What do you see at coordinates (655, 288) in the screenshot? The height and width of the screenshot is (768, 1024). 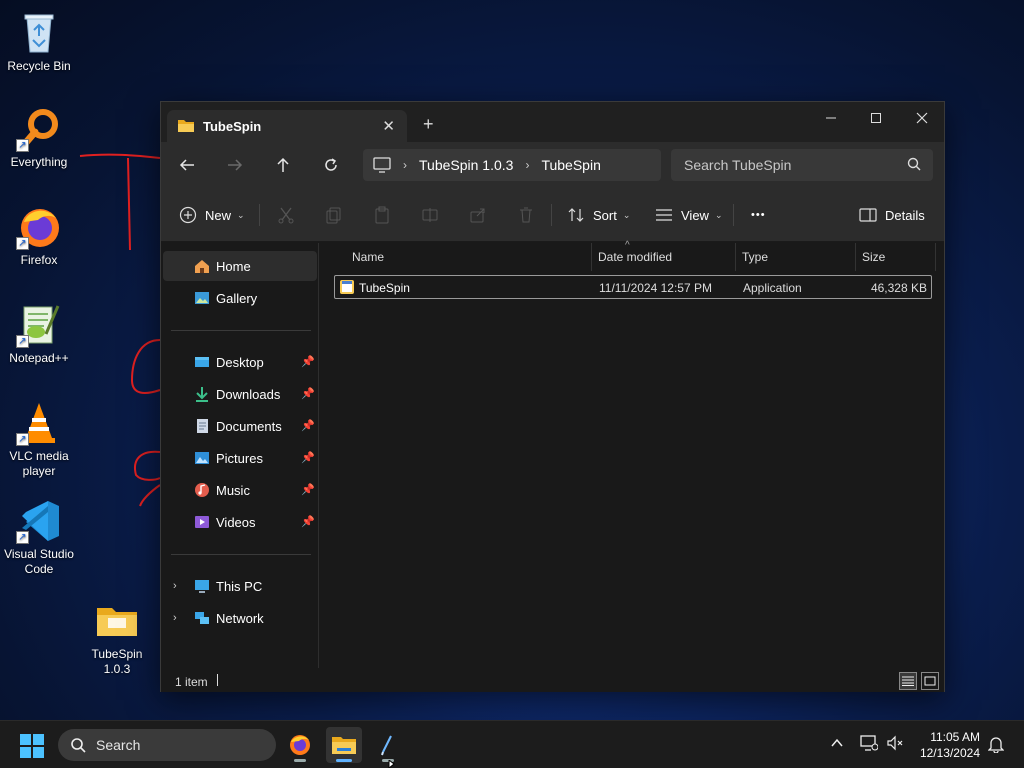 I see `file-date-modified: 11/11/2024 12:57 PM` at bounding box center [655, 288].